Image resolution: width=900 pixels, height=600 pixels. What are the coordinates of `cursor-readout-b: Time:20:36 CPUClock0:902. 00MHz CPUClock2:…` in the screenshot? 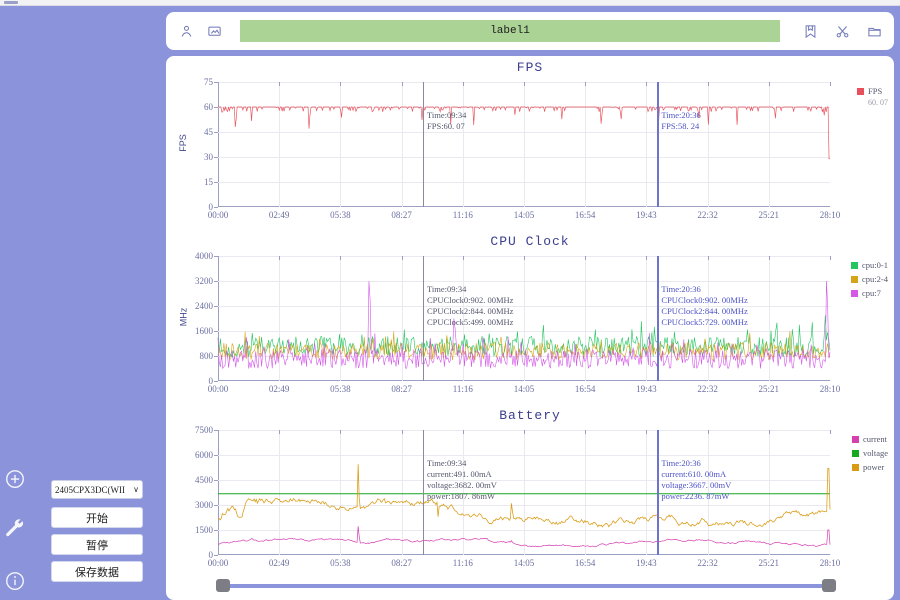 It's located at (704, 306).